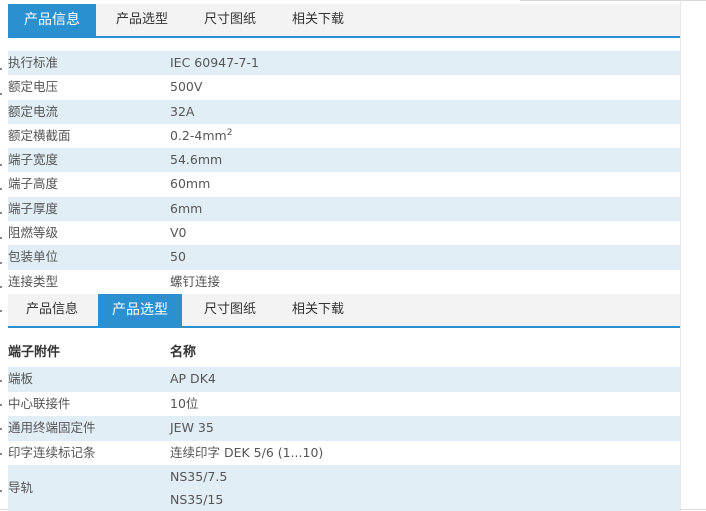 The width and height of the screenshot is (706, 511). What do you see at coordinates (344, 111) in the screenshot?
I see `spec-row: 额定电流 32A` at bounding box center [344, 111].